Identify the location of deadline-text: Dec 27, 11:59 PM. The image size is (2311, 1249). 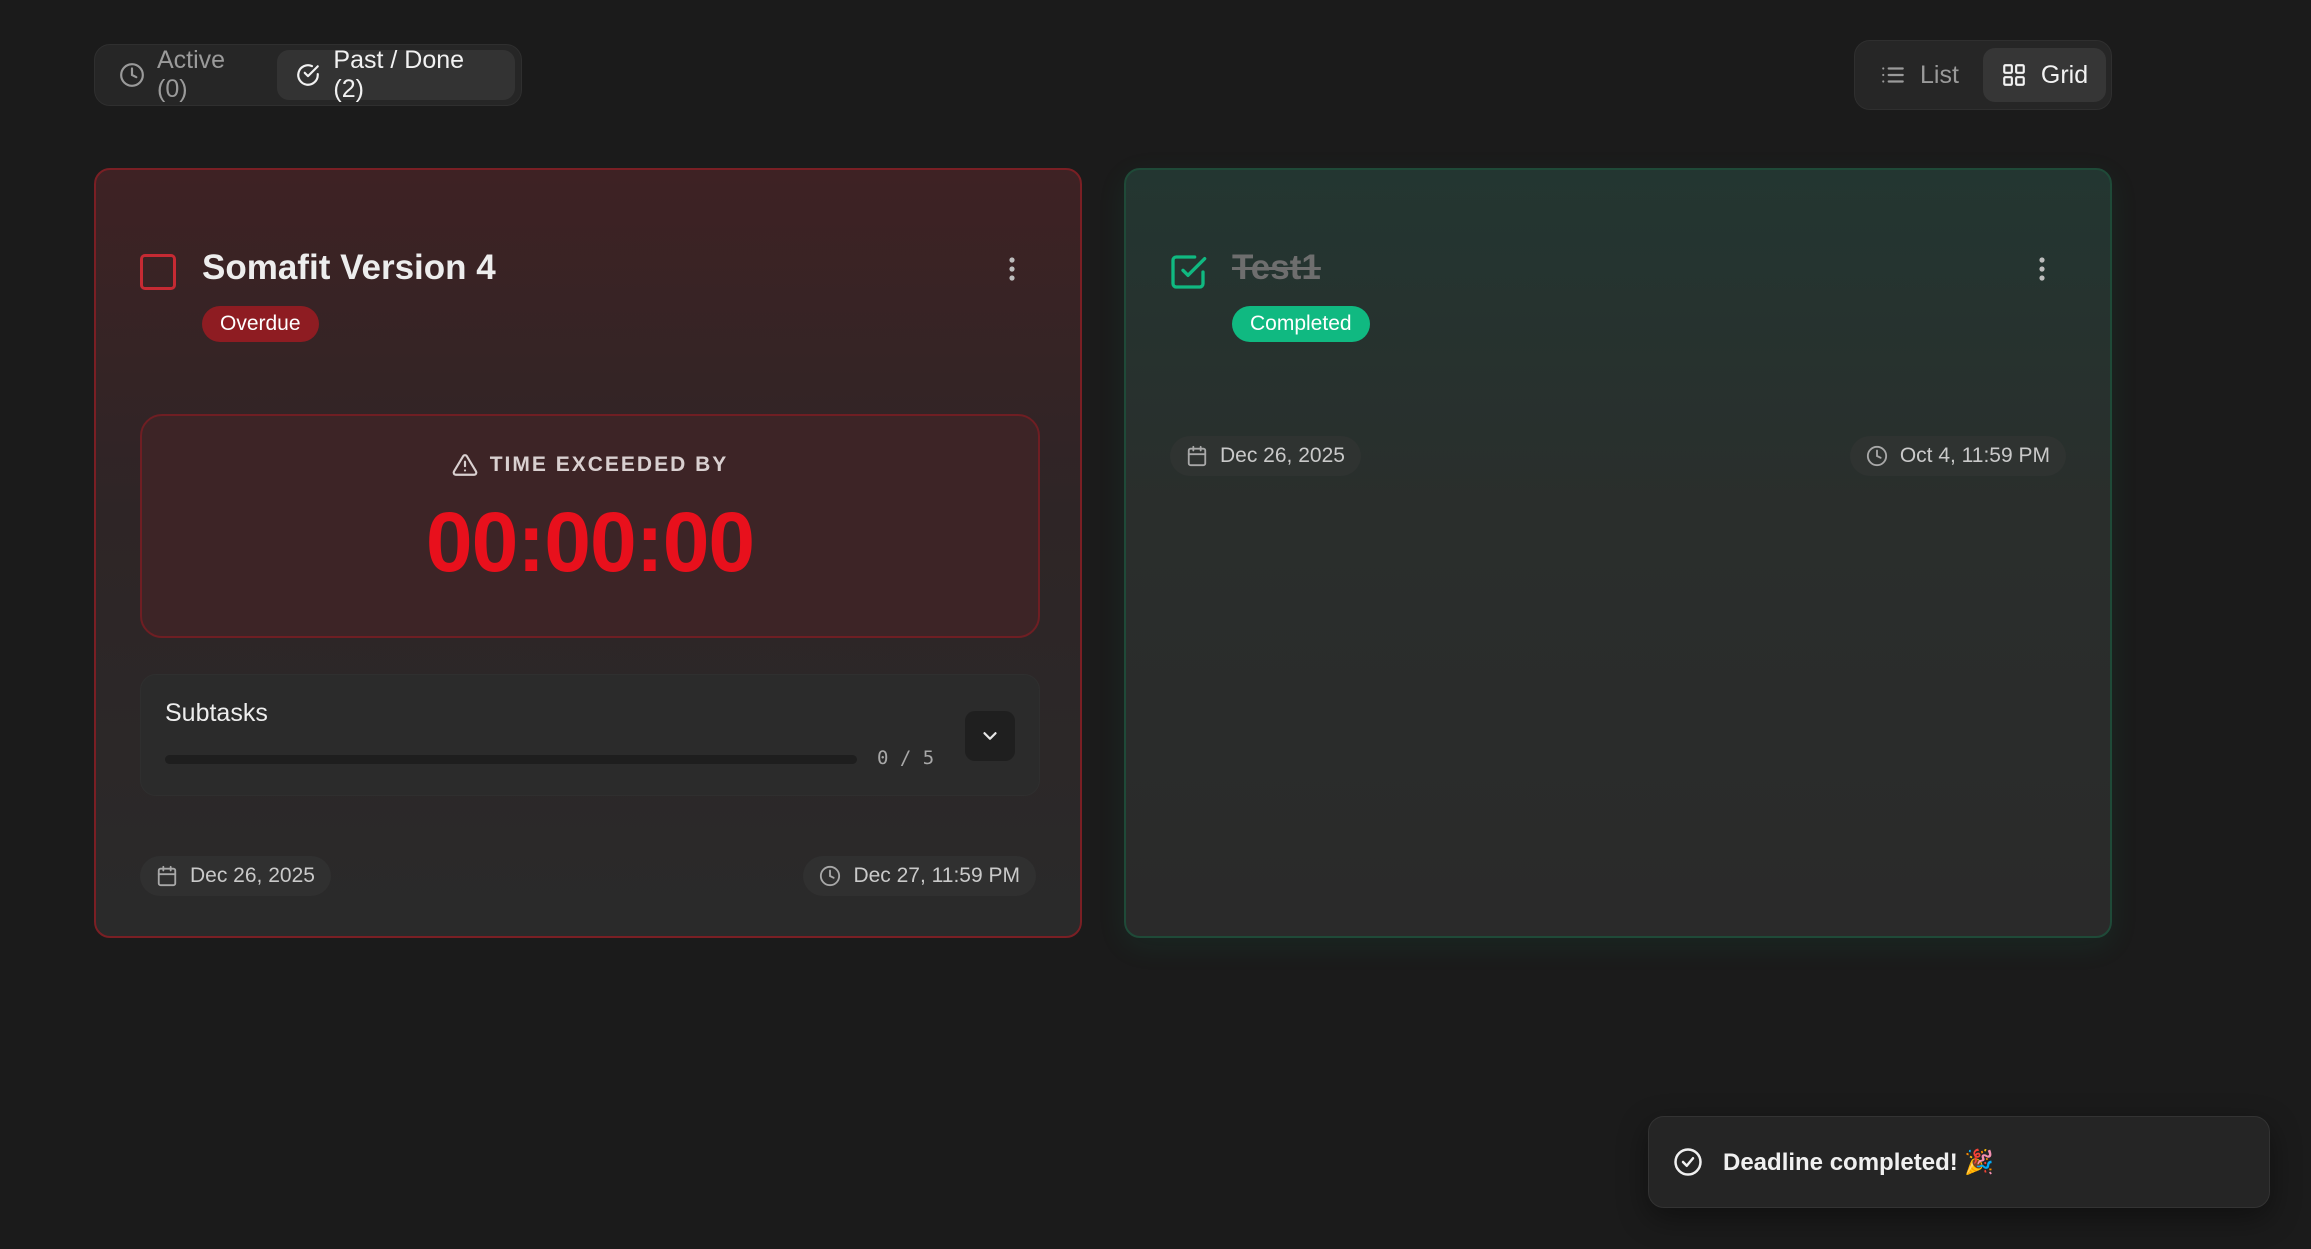
(936, 875).